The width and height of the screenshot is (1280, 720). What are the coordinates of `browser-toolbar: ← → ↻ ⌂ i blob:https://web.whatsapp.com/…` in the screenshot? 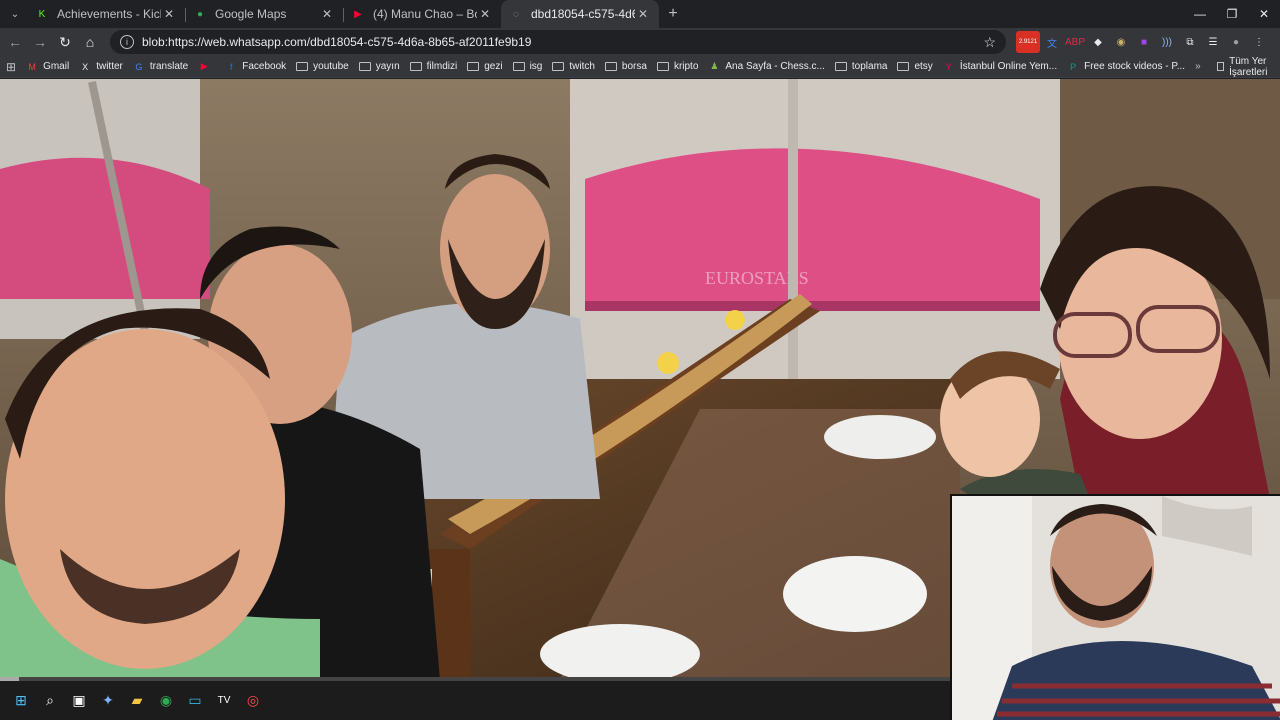 It's located at (640, 42).